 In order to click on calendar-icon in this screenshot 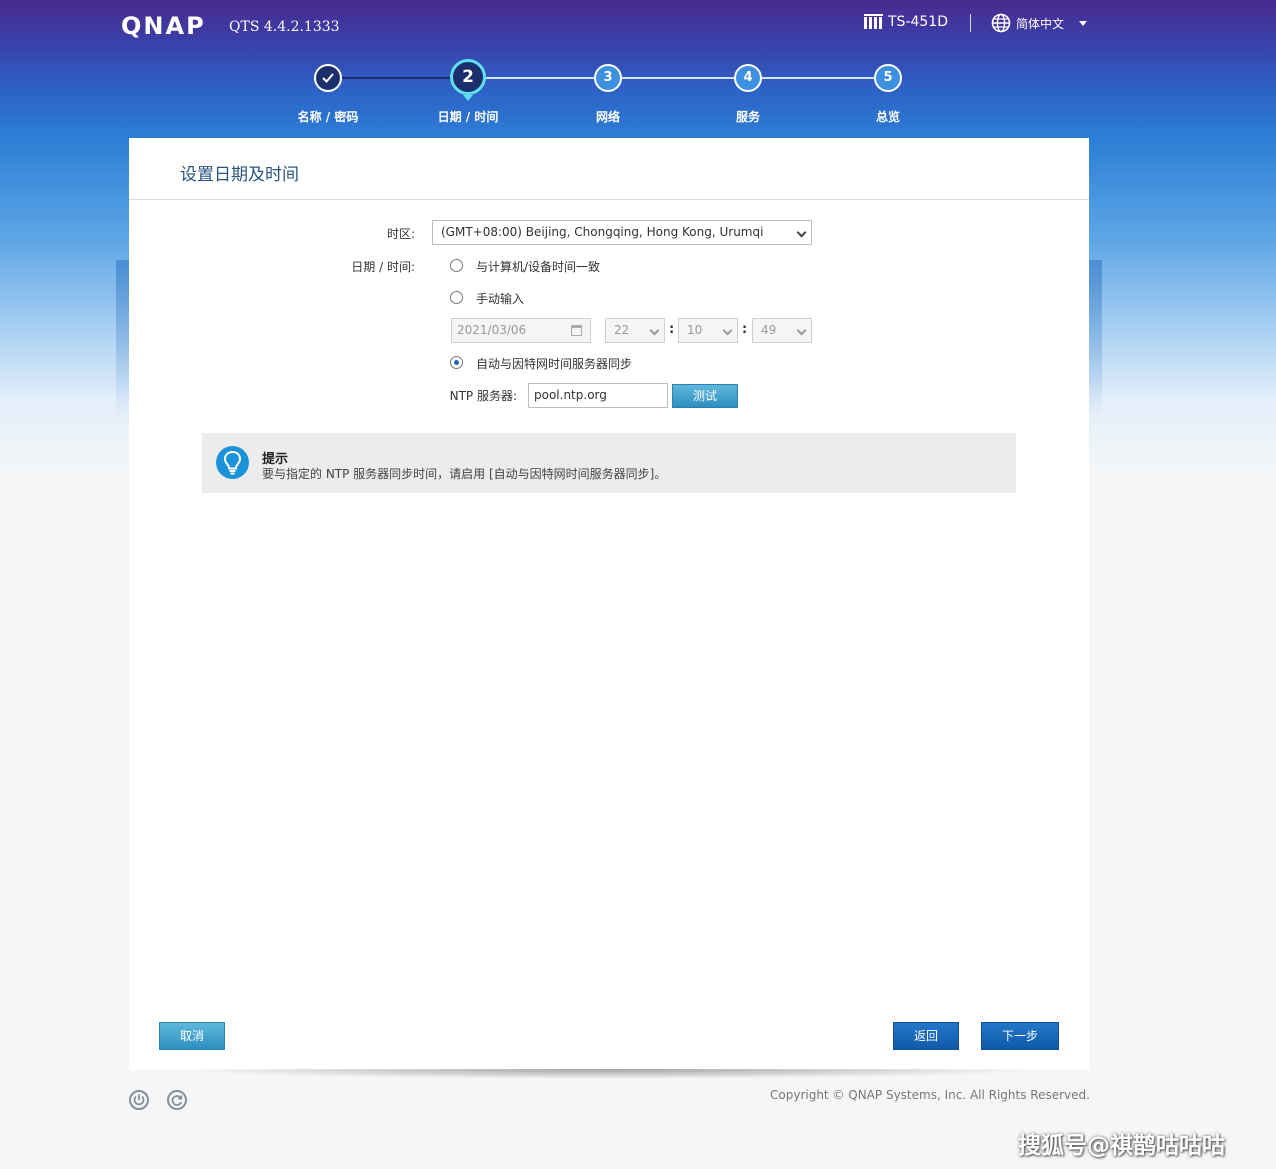, I will do `click(576, 330)`.